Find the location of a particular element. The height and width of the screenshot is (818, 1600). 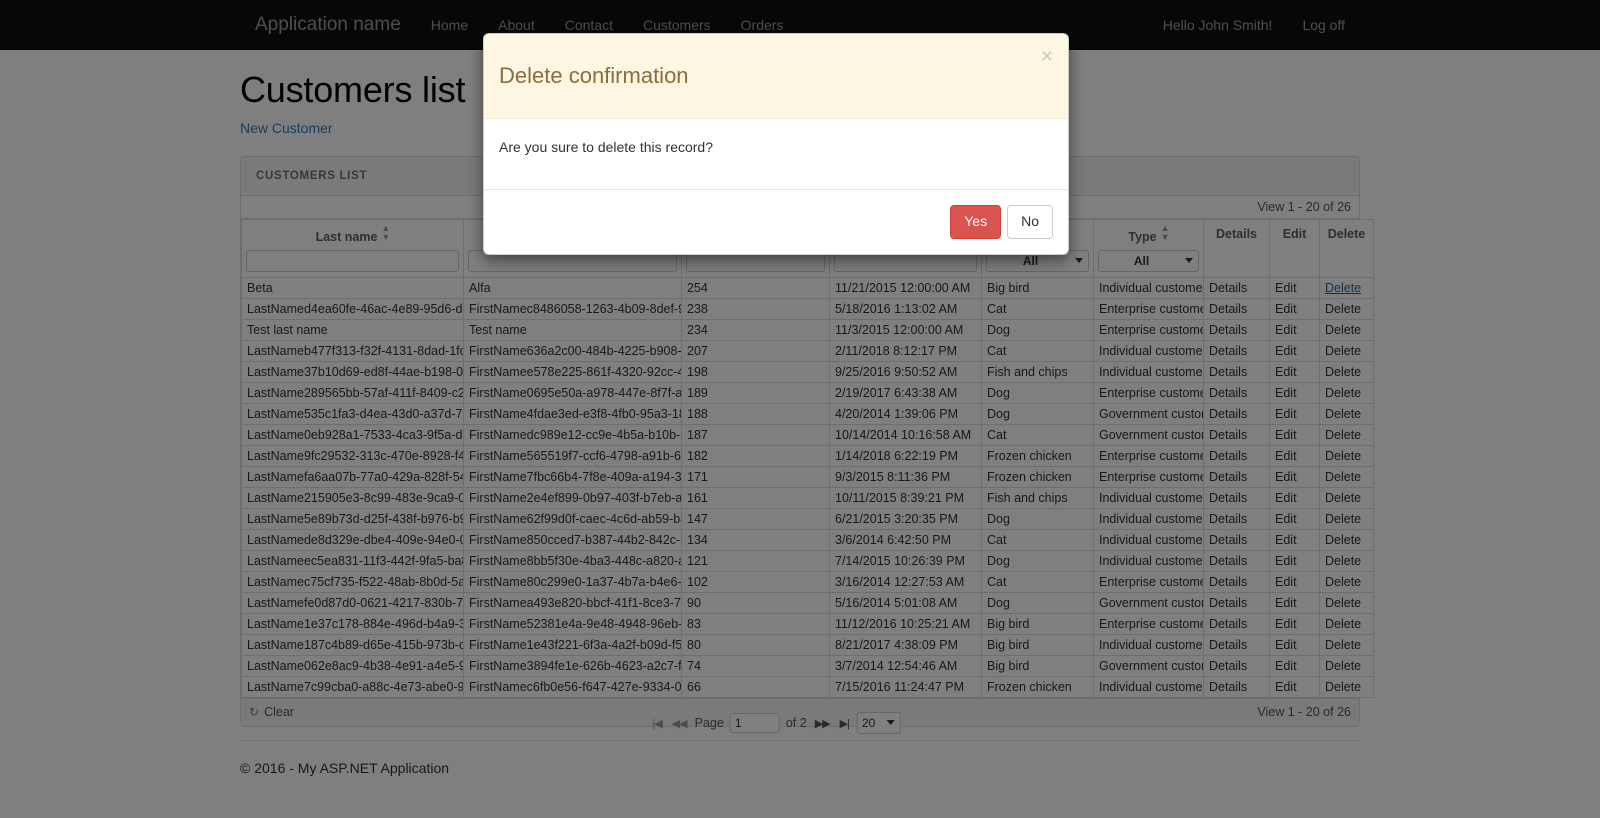

modal-title: Delete confirmation is located at coordinates (594, 75).